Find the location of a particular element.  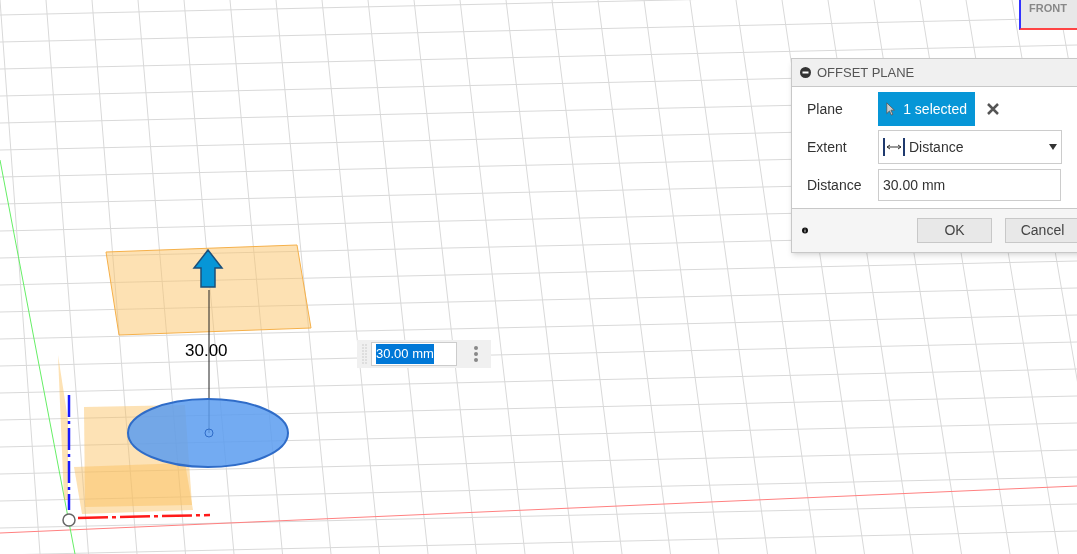

cursor-icon is located at coordinates (891, 109).